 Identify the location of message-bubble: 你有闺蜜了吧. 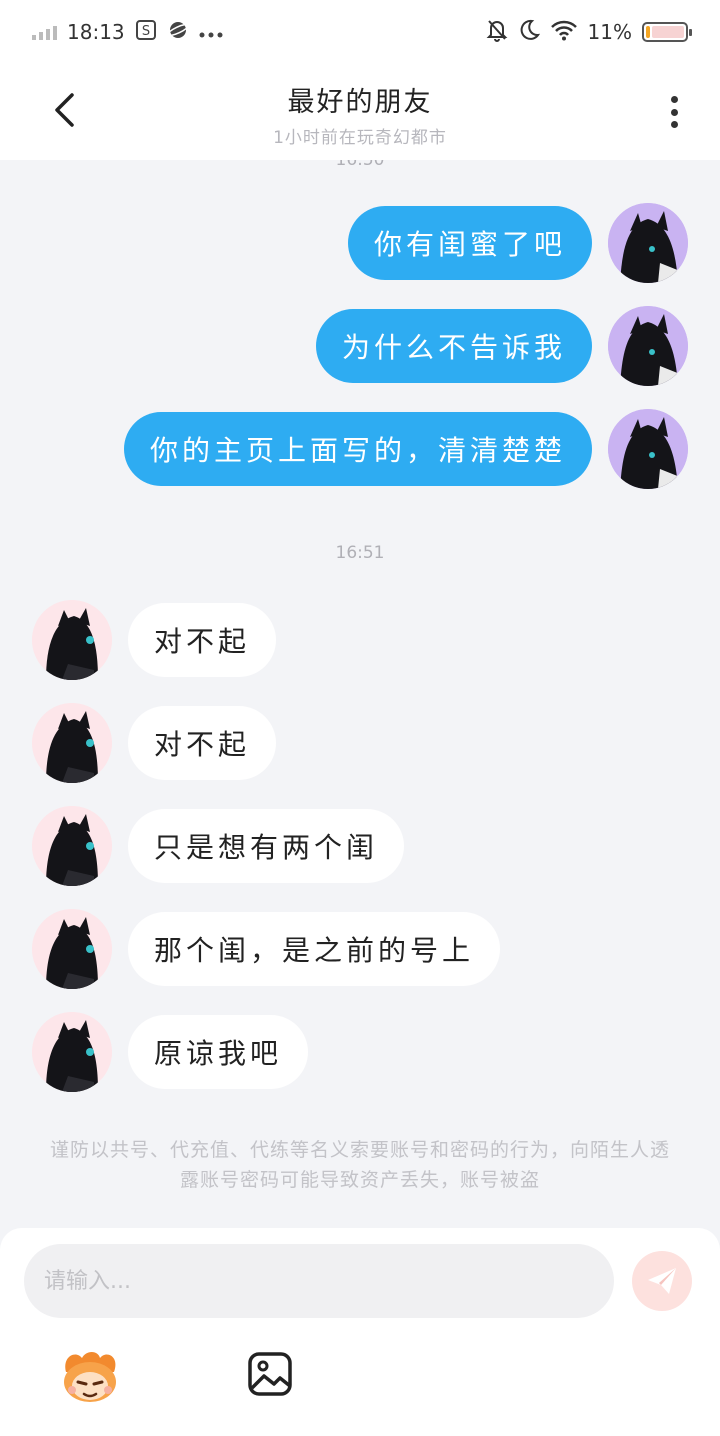
(469, 243).